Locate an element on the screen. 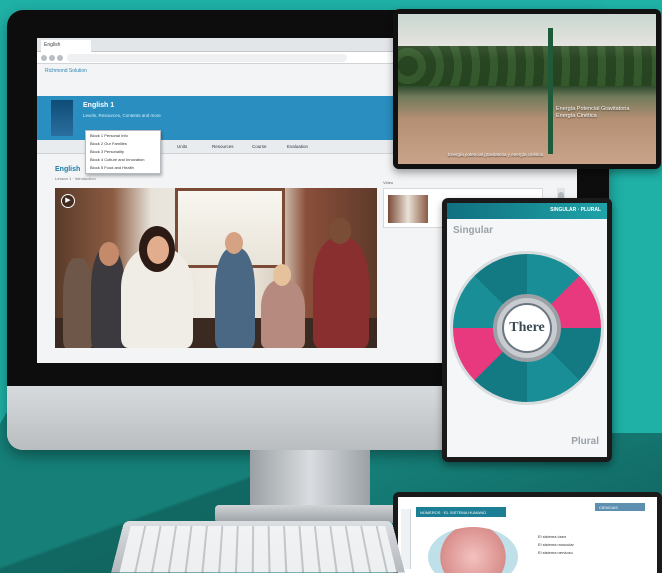  keyboard-keys is located at coordinates (257, 549).